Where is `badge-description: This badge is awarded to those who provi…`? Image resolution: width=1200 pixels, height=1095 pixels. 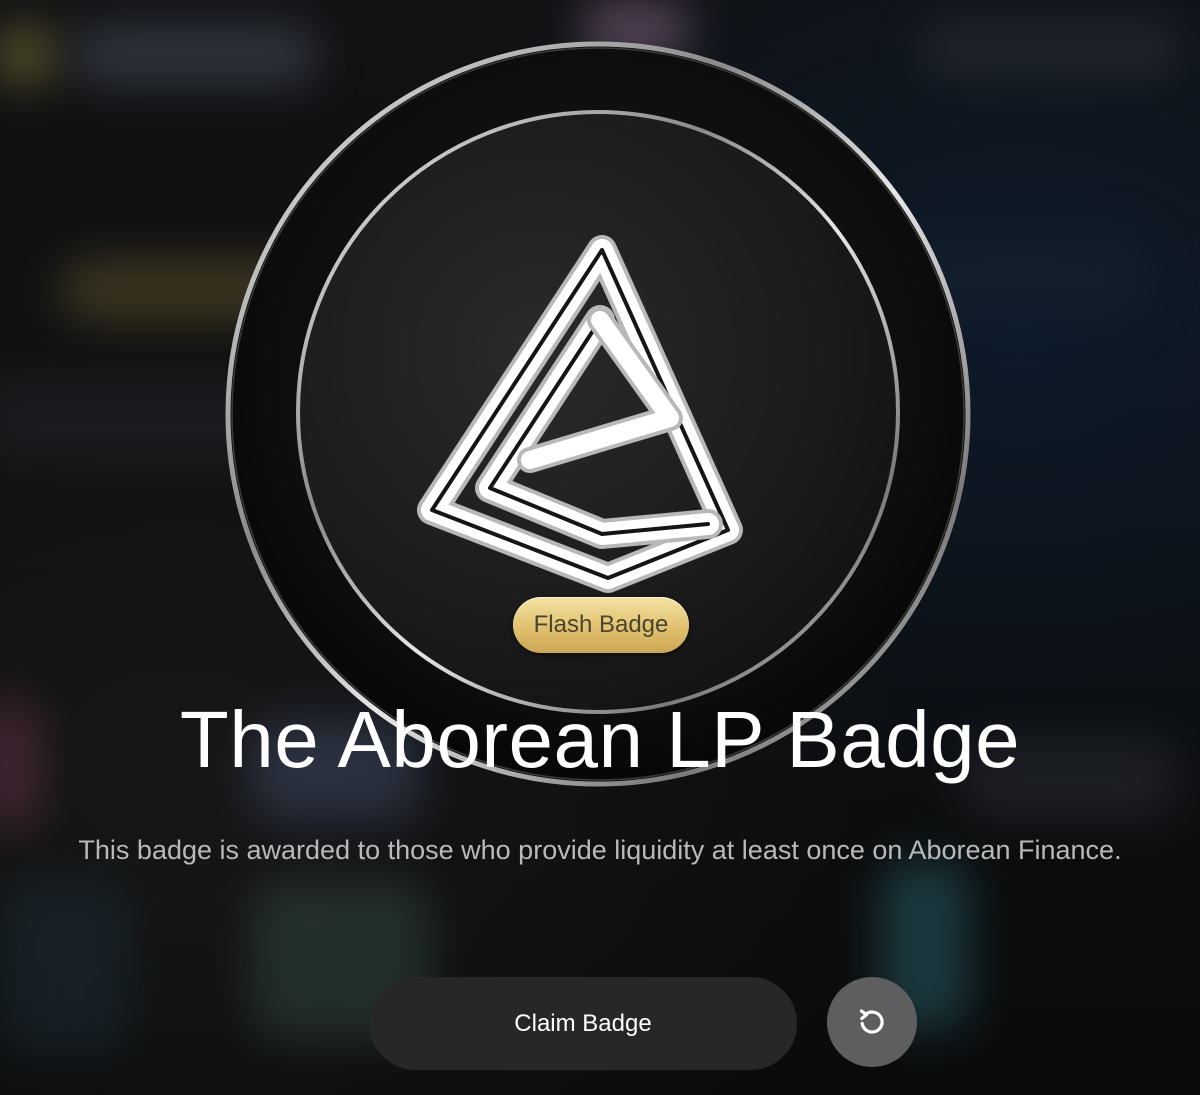
badge-description: This badge is awarded to those who provi… is located at coordinates (600, 850).